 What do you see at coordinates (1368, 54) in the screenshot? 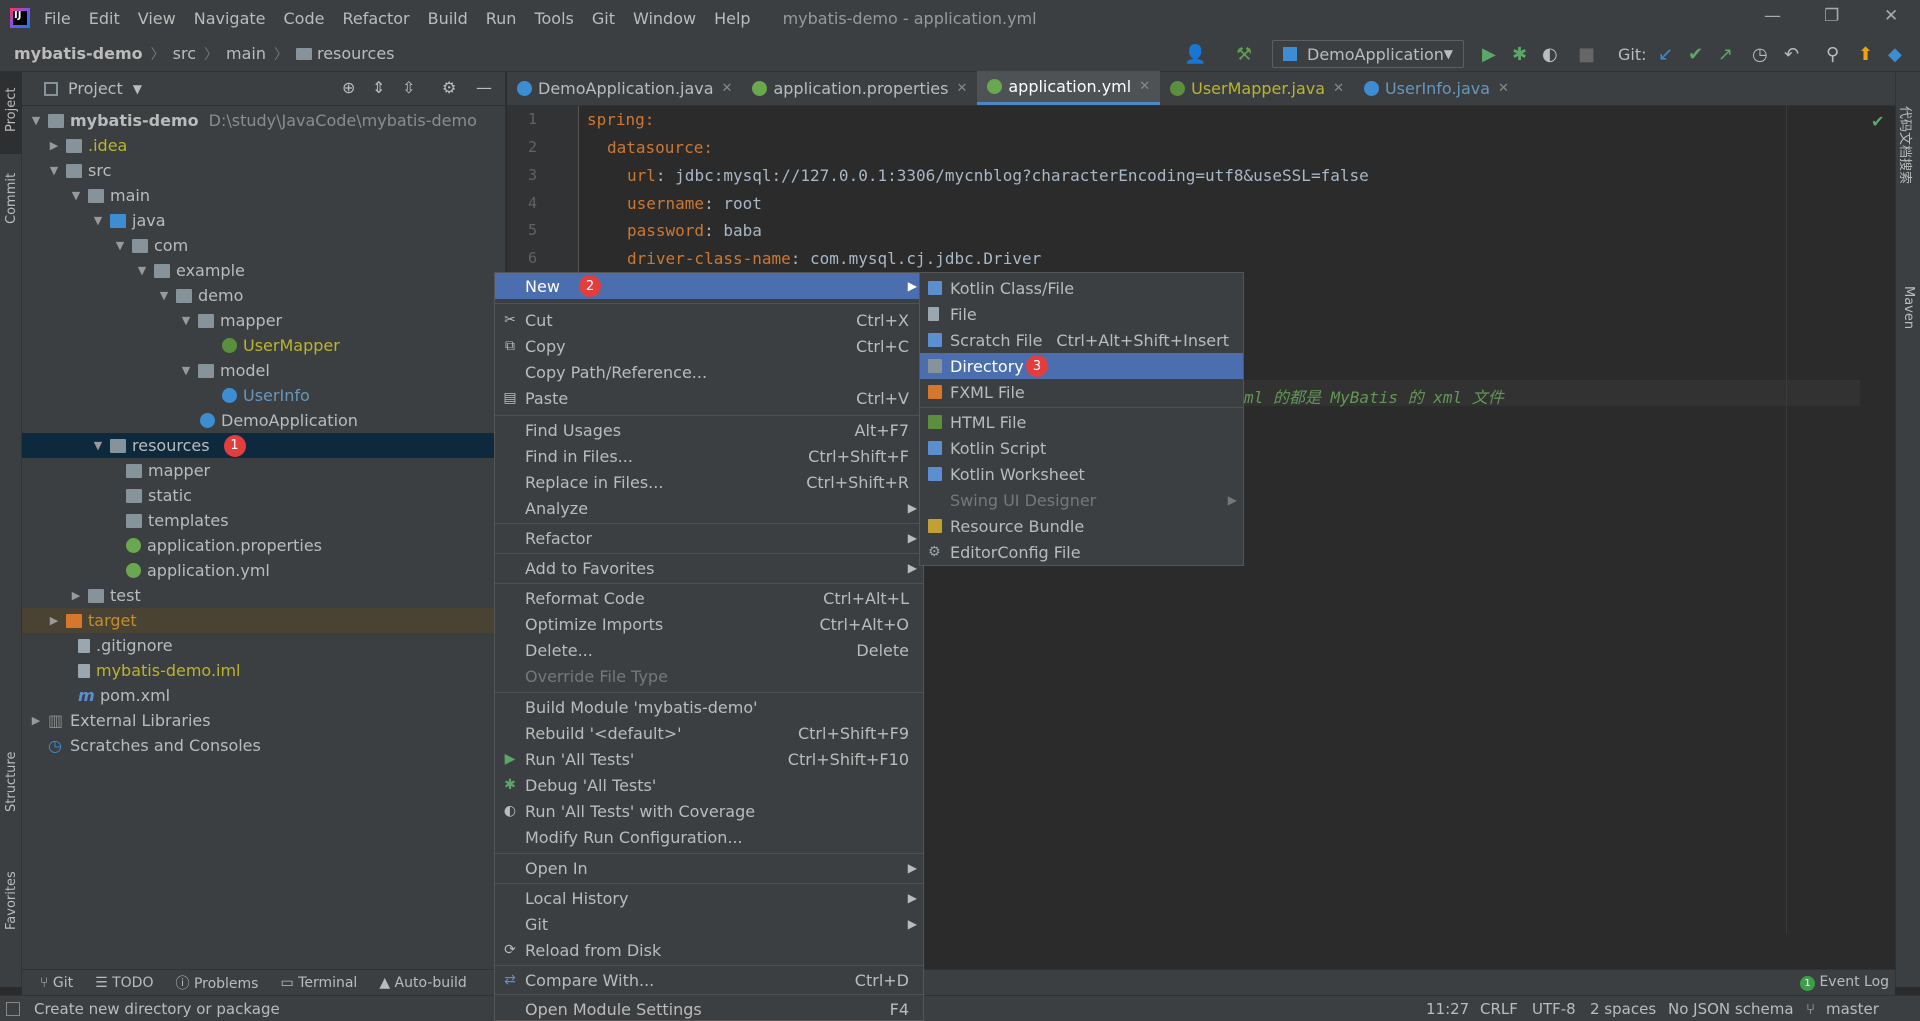
I see `run-configuration-select: DemoApplication ▼` at bounding box center [1368, 54].